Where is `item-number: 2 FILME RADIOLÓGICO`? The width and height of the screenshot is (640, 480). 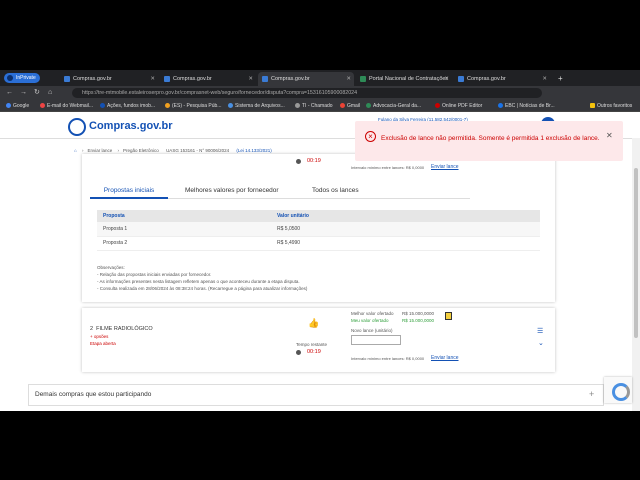
item-number: 2 FILME RADIOLÓGICO is located at coordinates (121, 329).